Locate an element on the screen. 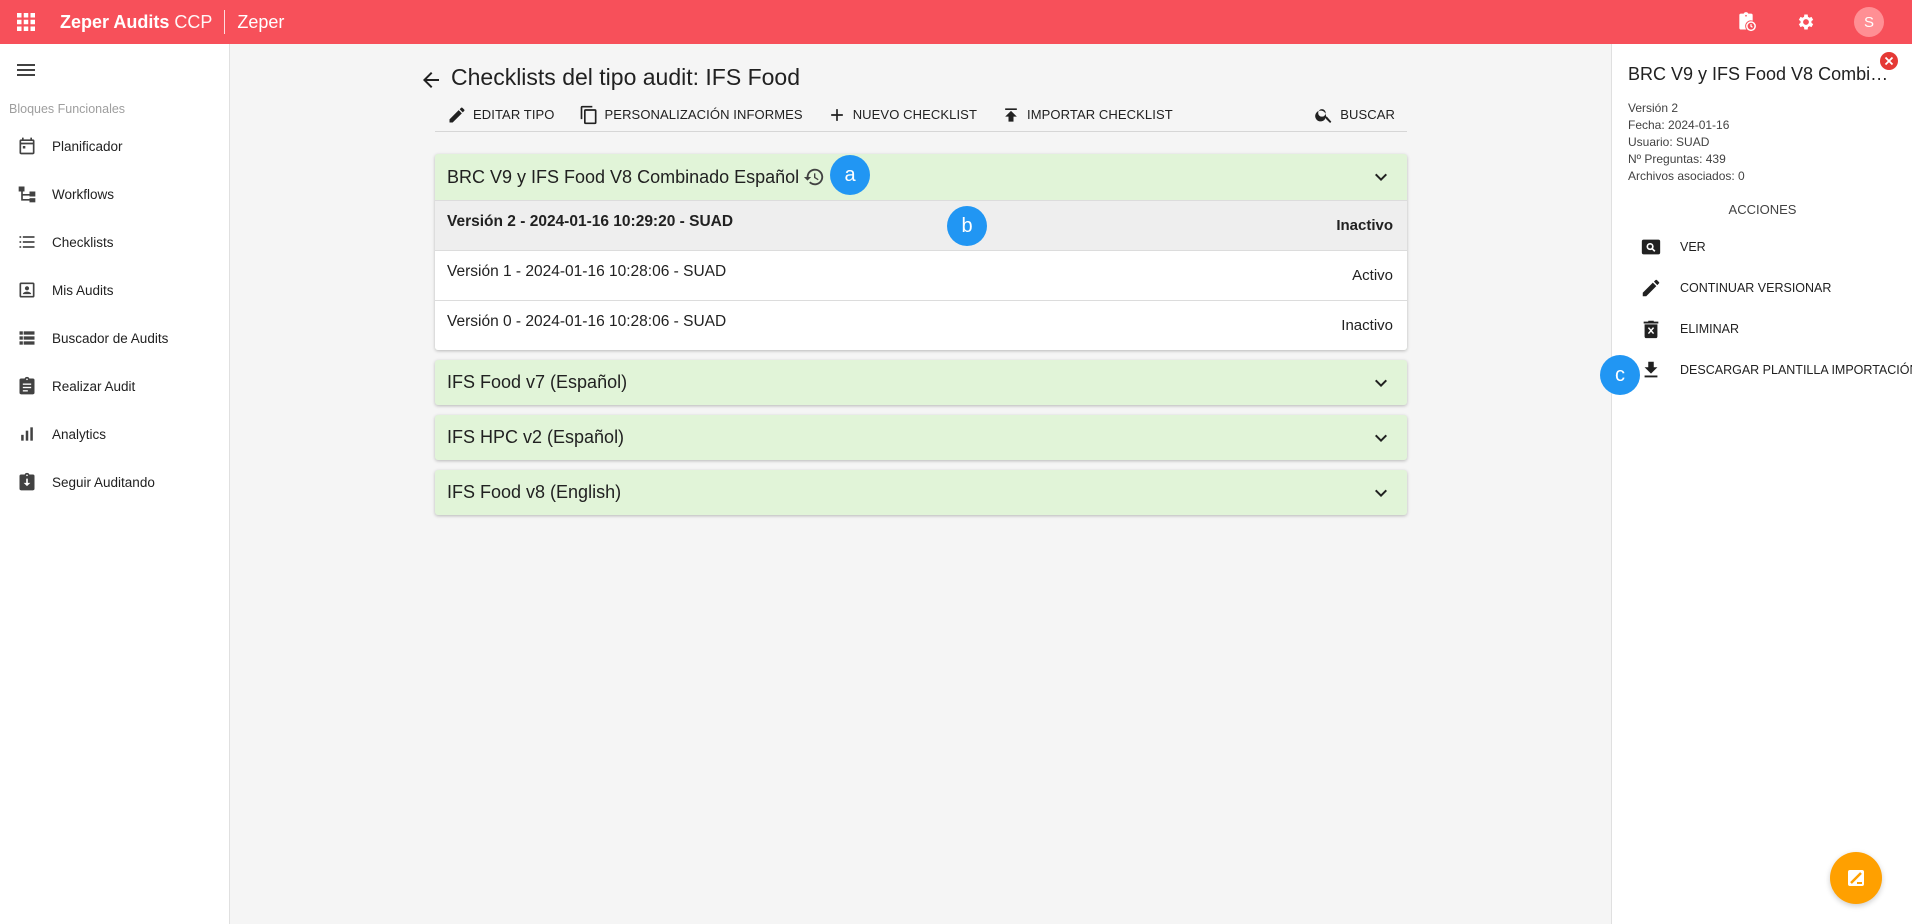 This screenshot has width=1912, height=924. sidebar-item-label: Buscador de Audits is located at coordinates (110, 338).